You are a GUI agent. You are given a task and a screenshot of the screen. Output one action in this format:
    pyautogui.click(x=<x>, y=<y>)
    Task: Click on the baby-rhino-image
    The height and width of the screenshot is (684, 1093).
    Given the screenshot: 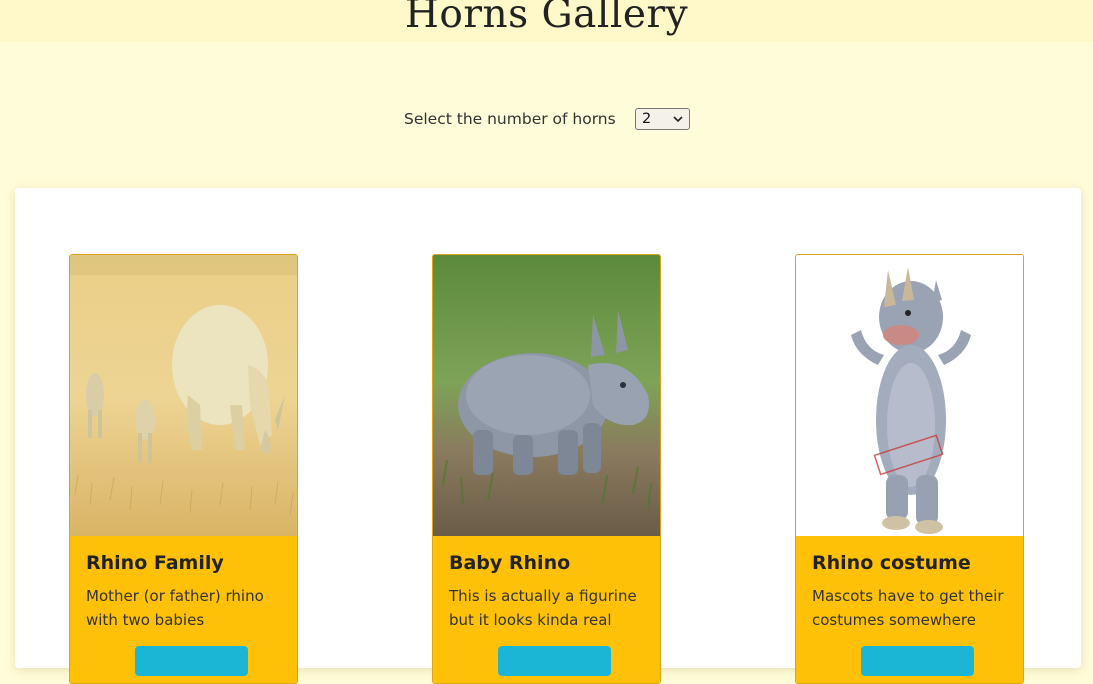 What is the action you would take?
    pyautogui.click(x=546, y=395)
    